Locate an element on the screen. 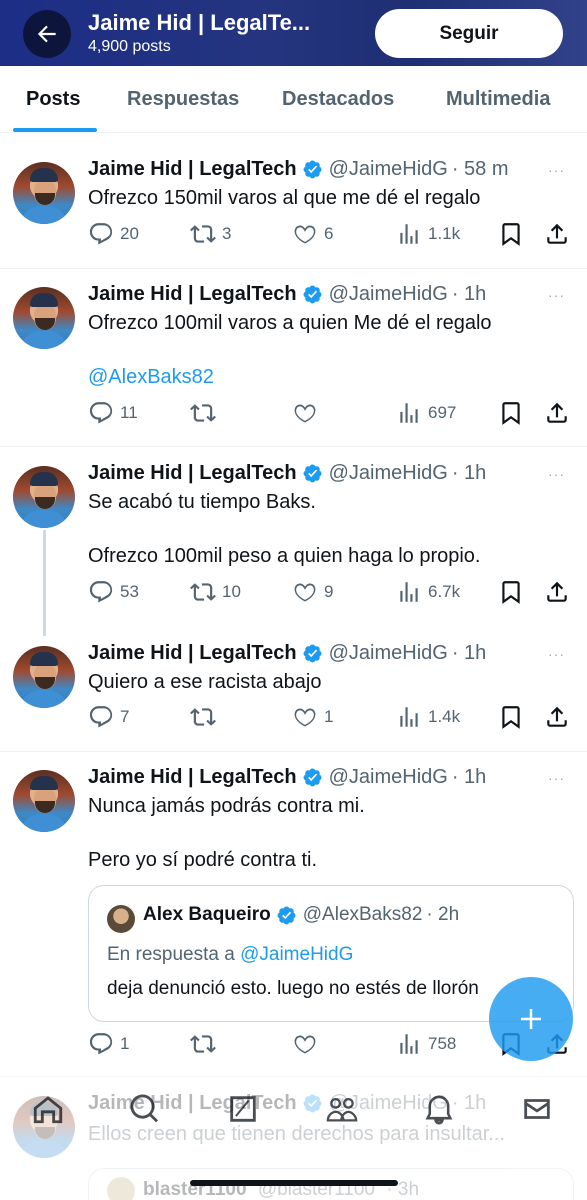 This screenshot has width=587, height=1200. back-arrow-icon is located at coordinates (46, 34).